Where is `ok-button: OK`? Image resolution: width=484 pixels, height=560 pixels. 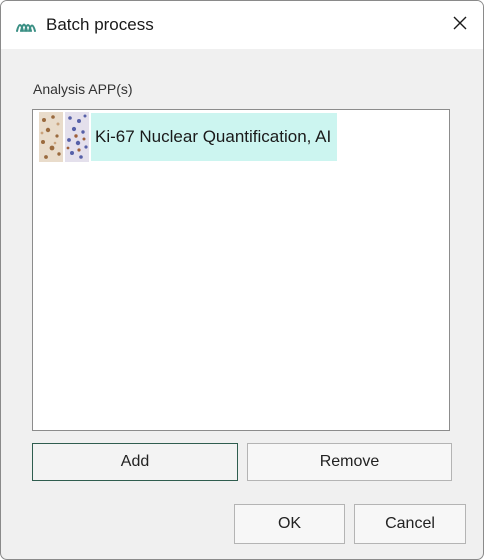
ok-button: OK is located at coordinates (289, 524).